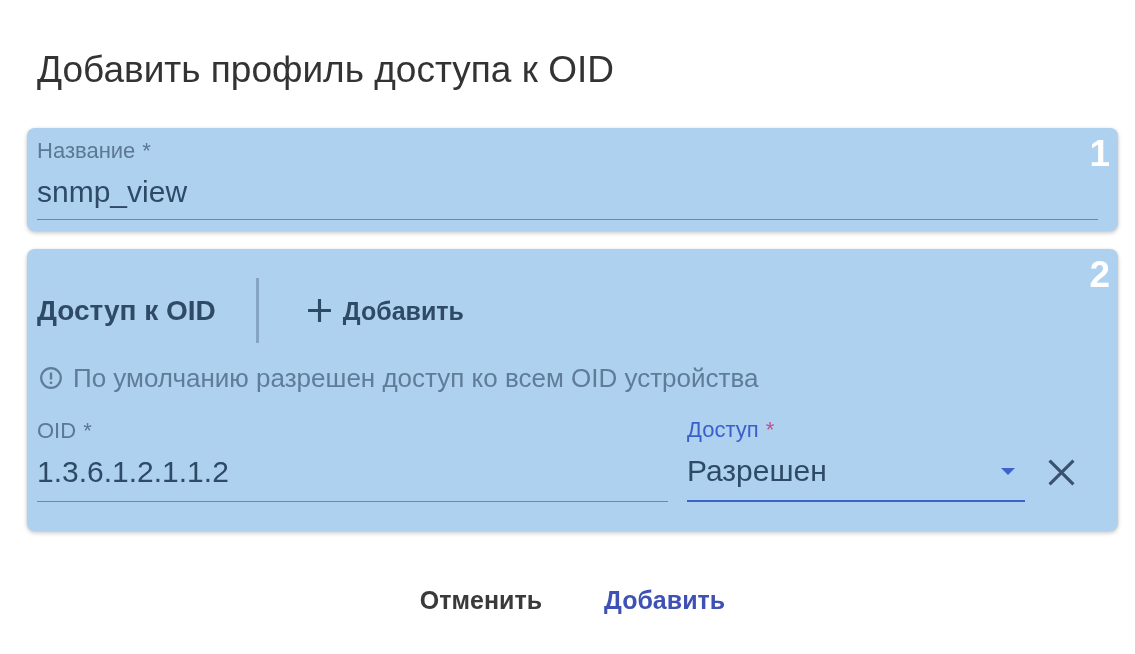 The width and height of the screenshot is (1135, 654). What do you see at coordinates (319, 310) in the screenshot?
I see `plus-icon` at bounding box center [319, 310].